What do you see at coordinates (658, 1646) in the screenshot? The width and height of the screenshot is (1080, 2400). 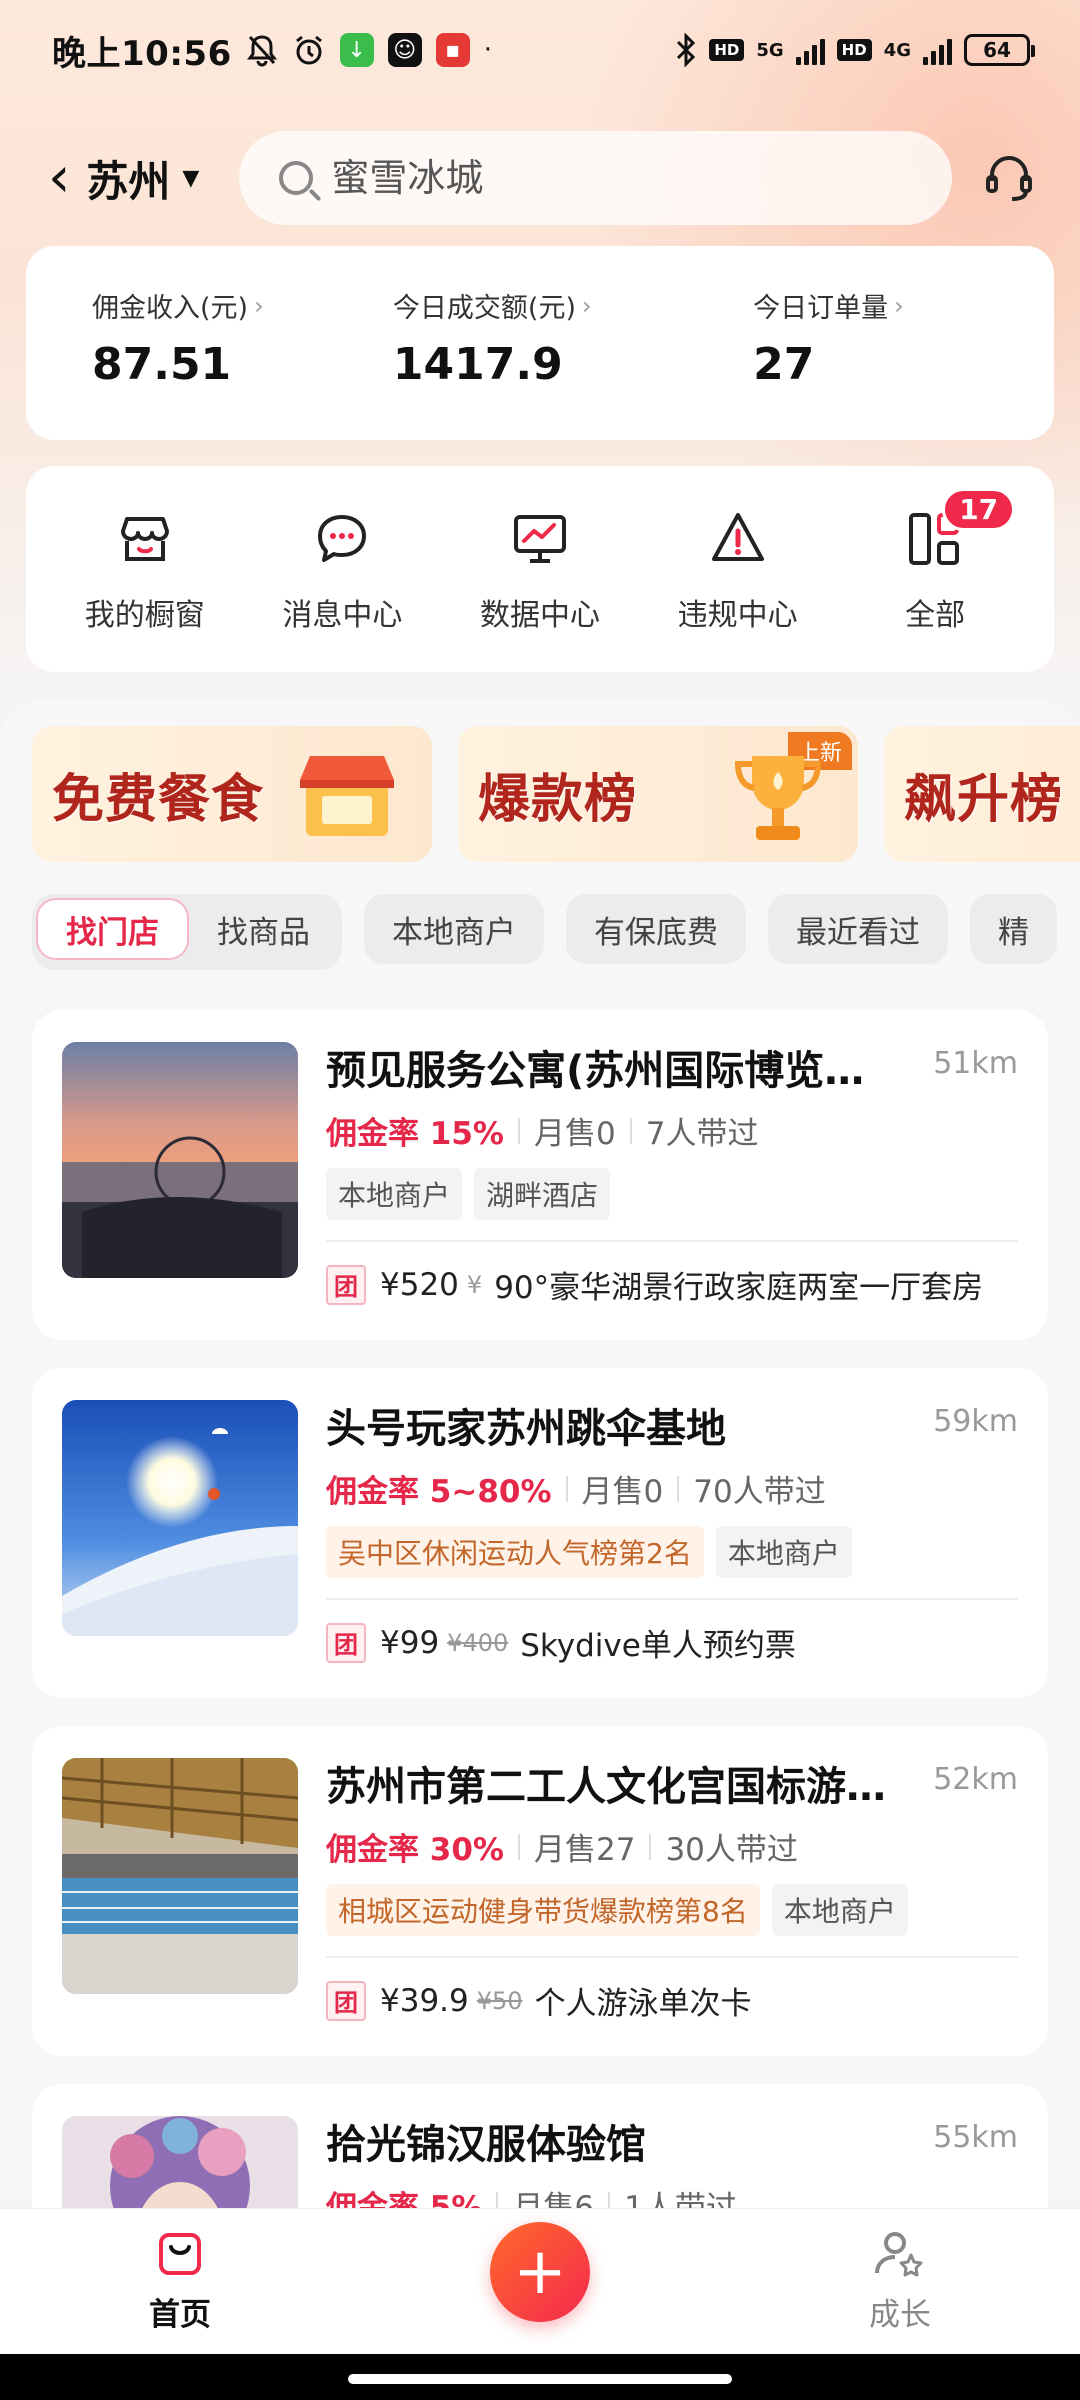 I see `deal-name: Skydive单人预约票` at bounding box center [658, 1646].